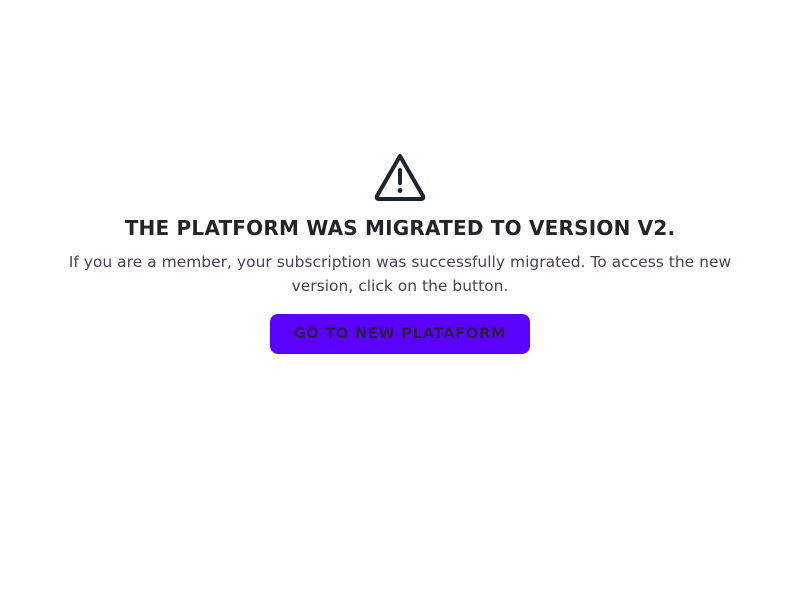 The height and width of the screenshot is (600, 800). I want to click on go-to-new-platform-button: GO TO NEW PLATAFORM, so click(400, 334).